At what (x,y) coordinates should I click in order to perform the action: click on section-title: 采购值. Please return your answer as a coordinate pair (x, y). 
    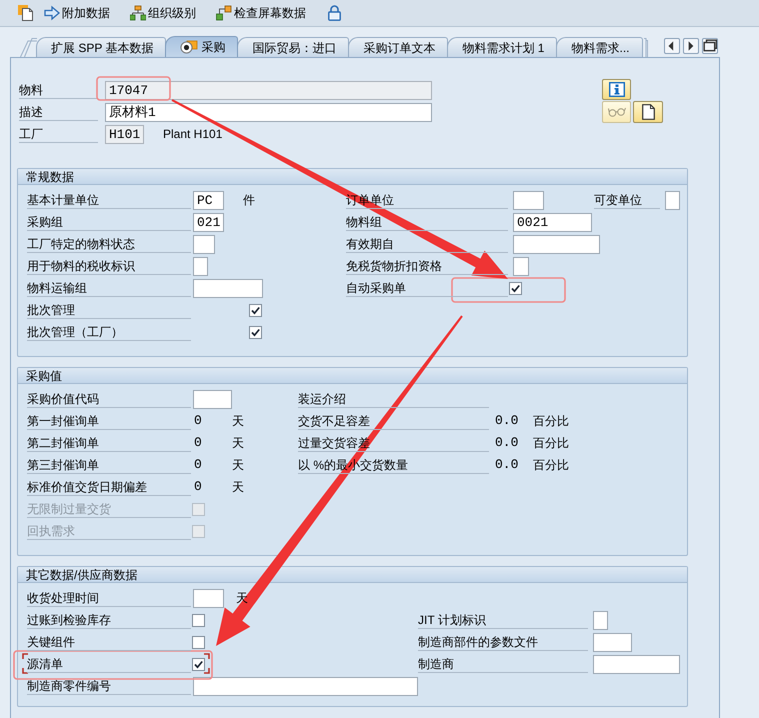
    Looking at the image, I should click on (352, 376).